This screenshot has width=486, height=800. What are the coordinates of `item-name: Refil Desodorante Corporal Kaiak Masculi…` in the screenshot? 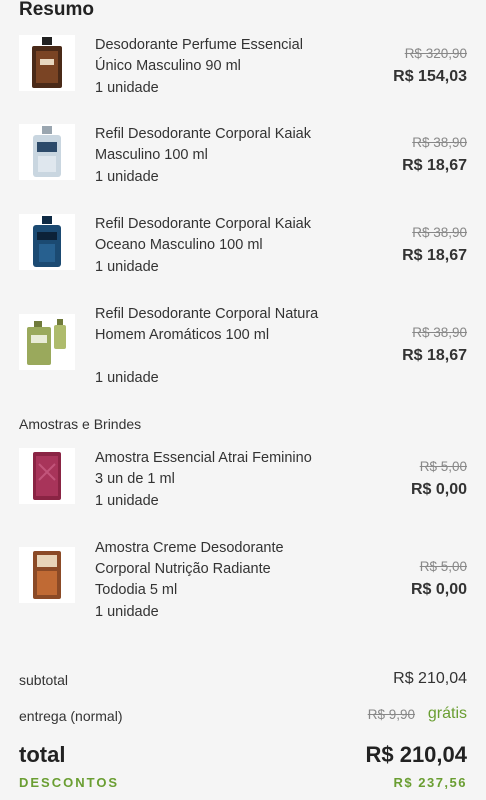 It's located at (203, 144).